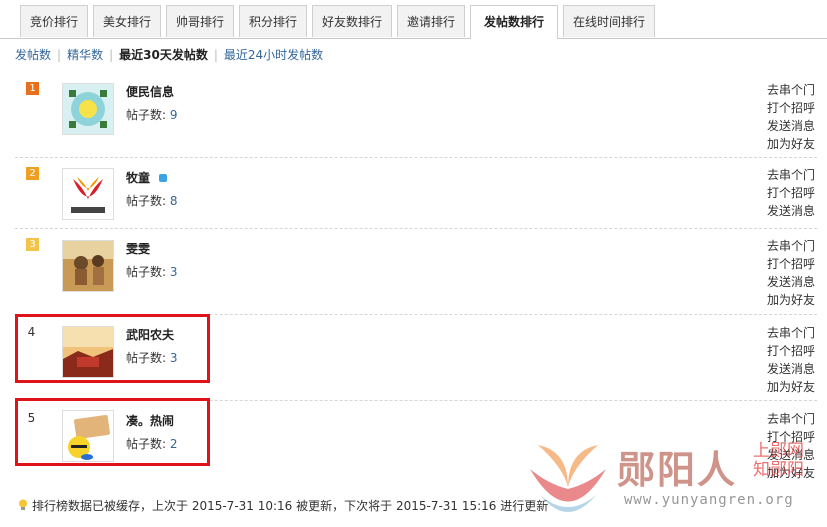 The height and width of the screenshot is (527, 827). What do you see at coordinates (416, 193) in the screenshot?
I see `ranking-row: 2 牧童 帖子数: 8 去串个门 打个招呼 发送消息` at bounding box center [416, 193].